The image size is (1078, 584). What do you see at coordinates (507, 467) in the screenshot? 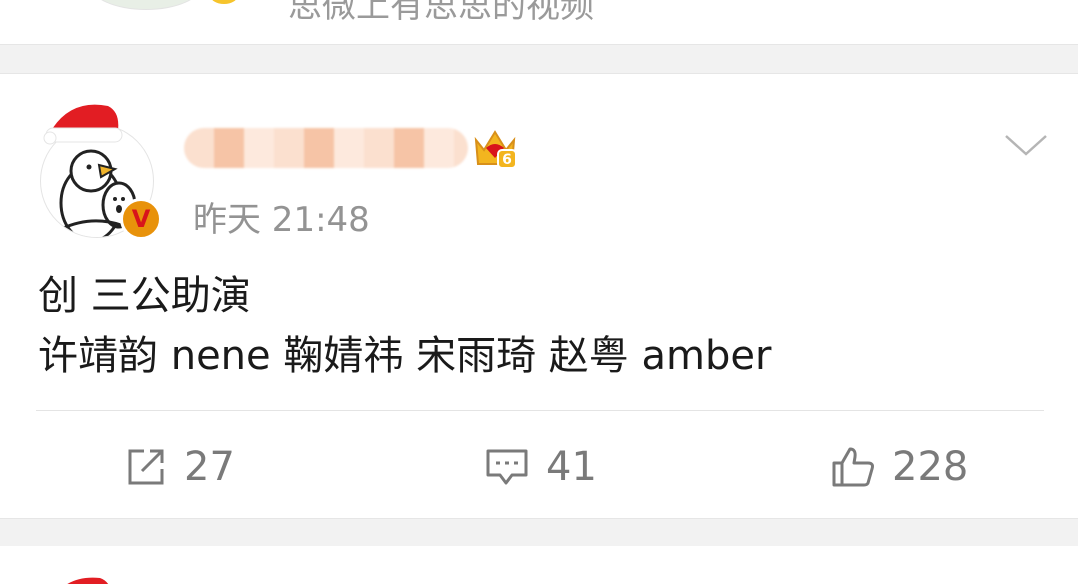
I see `comment-bubble-icon` at bounding box center [507, 467].